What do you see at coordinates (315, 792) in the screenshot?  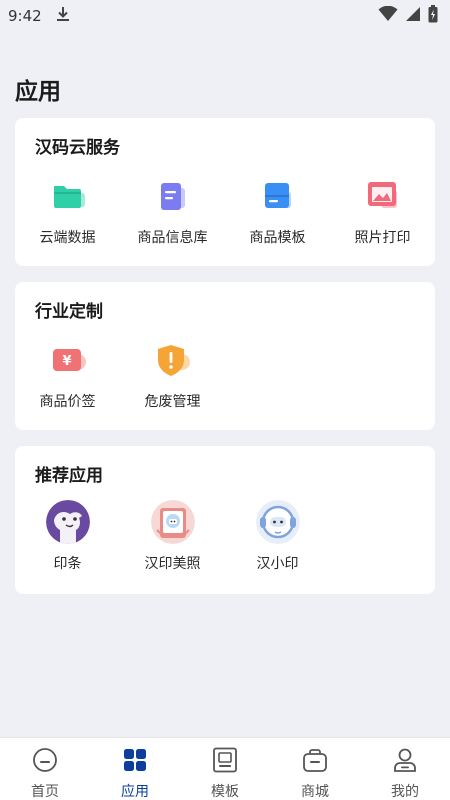 I see `nav-label: 商城` at bounding box center [315, 792].